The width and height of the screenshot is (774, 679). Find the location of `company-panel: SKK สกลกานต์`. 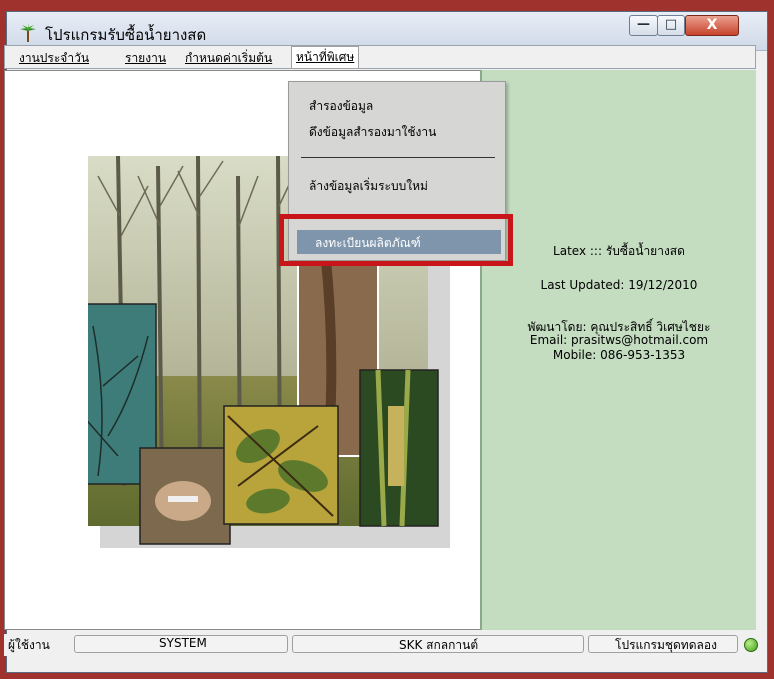

company-panel: SKK สกลกานต์ is located at coordinates (438, 644).